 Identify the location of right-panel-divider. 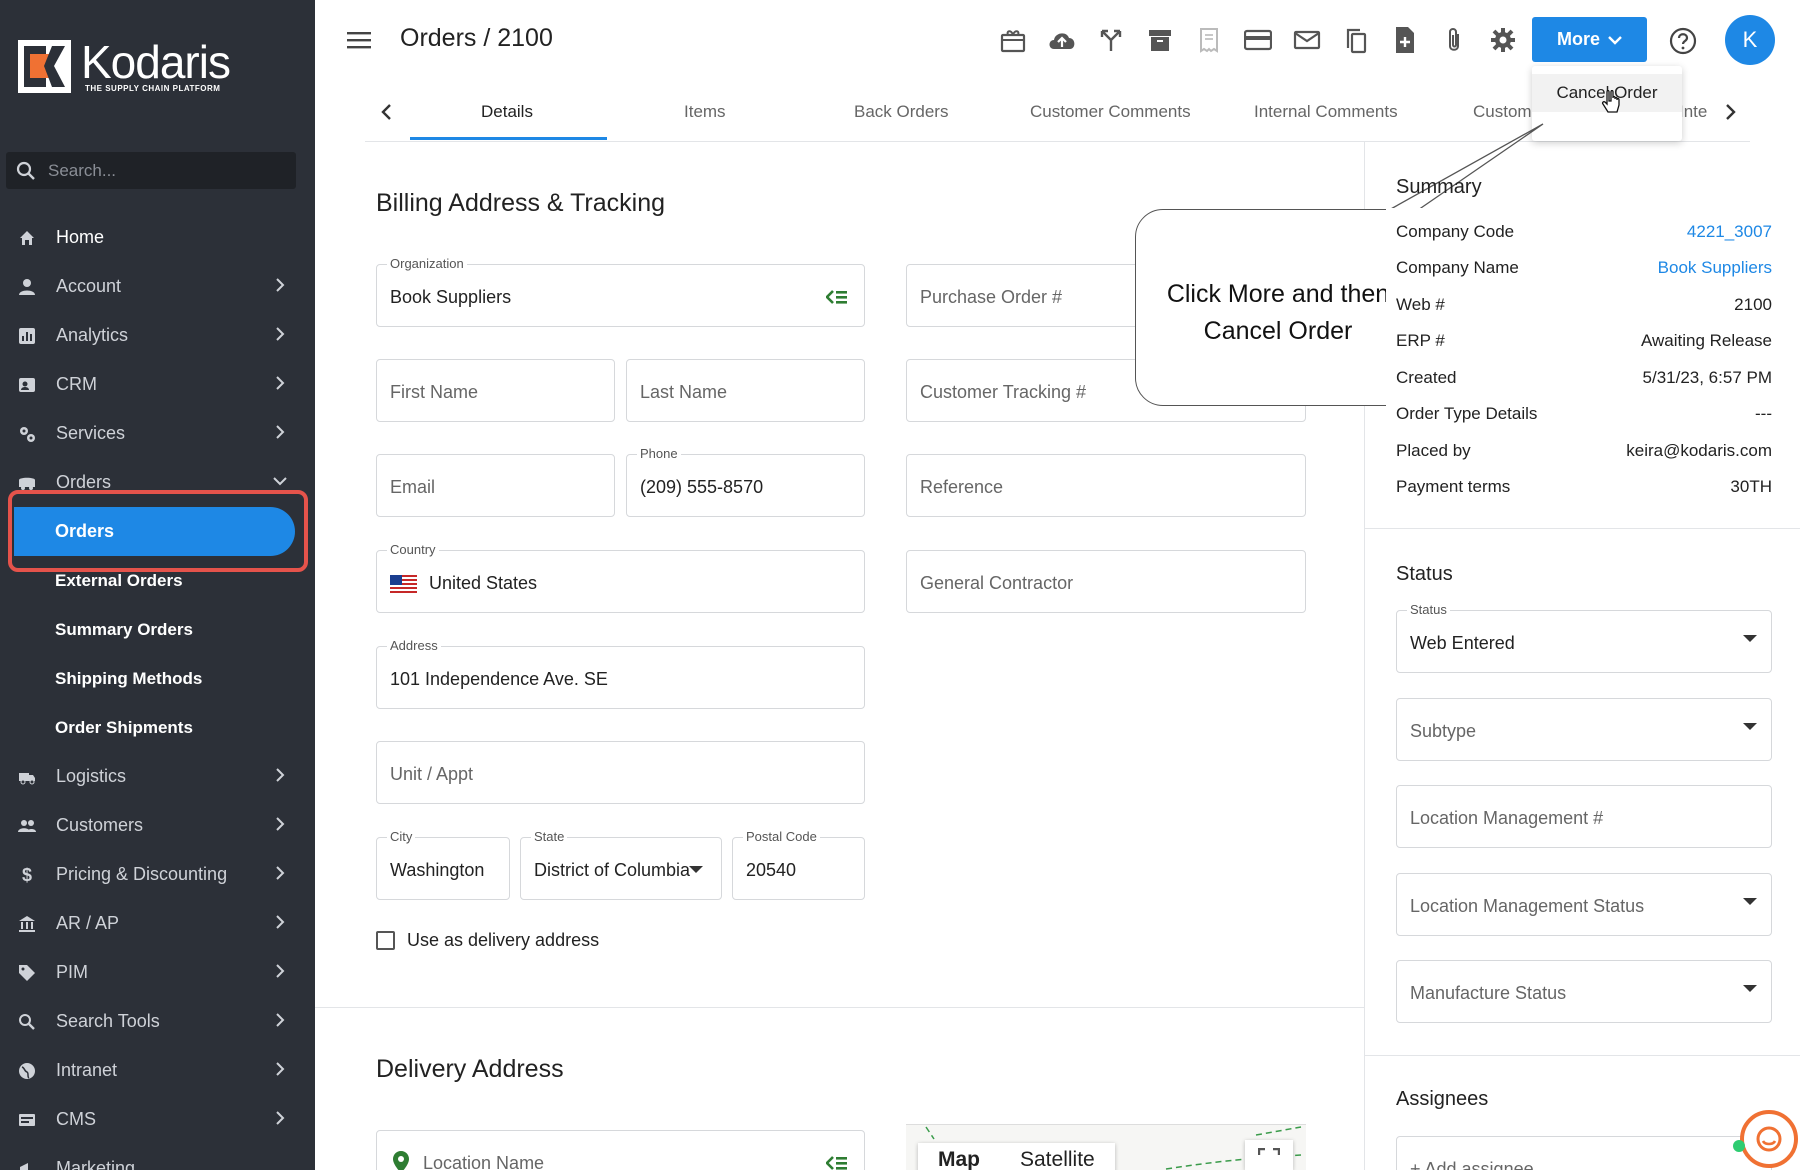
(1582, 1055).